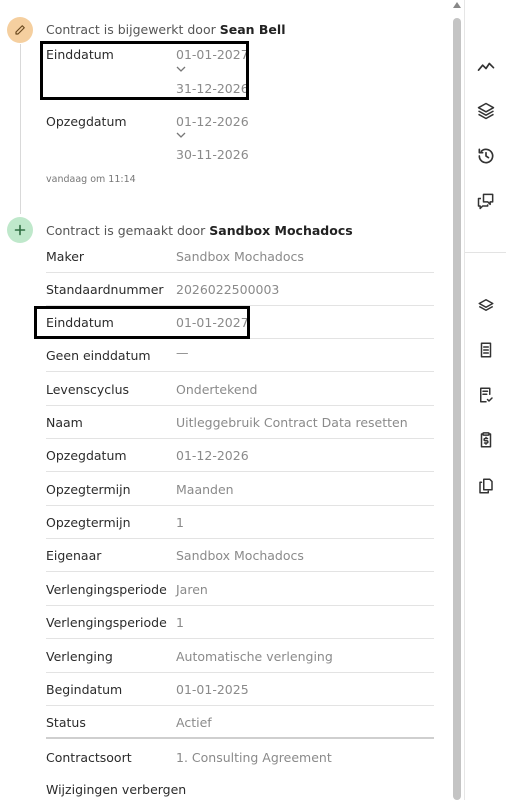 This screenshot has width=506, height=800. What do you see at coordinates (192, 589) in the screenshot?
I see `field-value: Jaren` at bounding box center [192, 589].